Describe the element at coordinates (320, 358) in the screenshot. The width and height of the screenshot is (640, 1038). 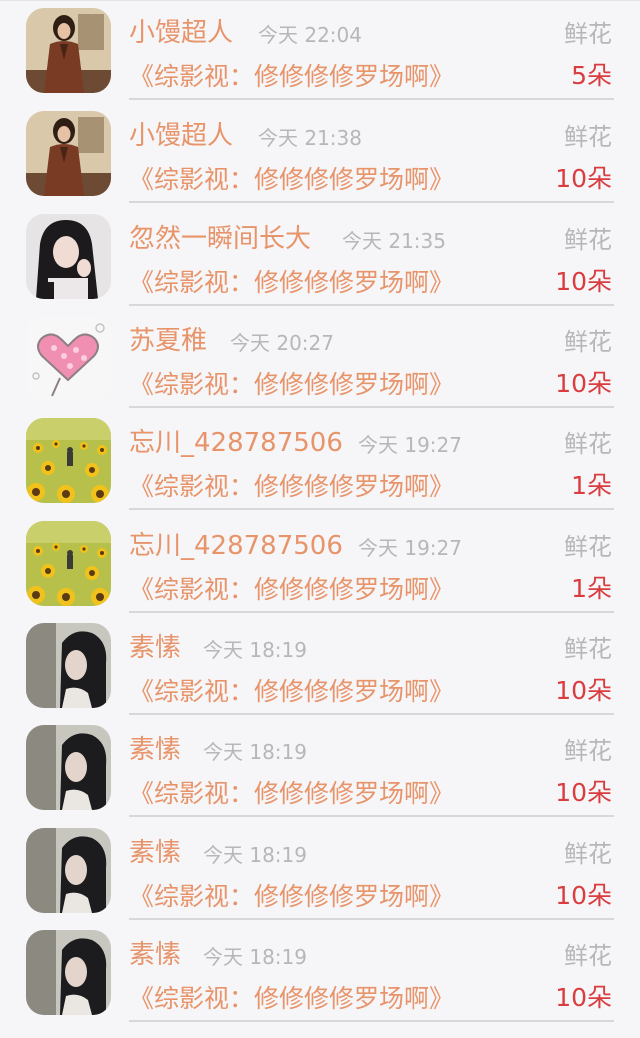
I see `gift-record-row: 苏夏稚 今天 20:27 鲜花 《综影视：修修修修罗场啊》 10朵` at that location.